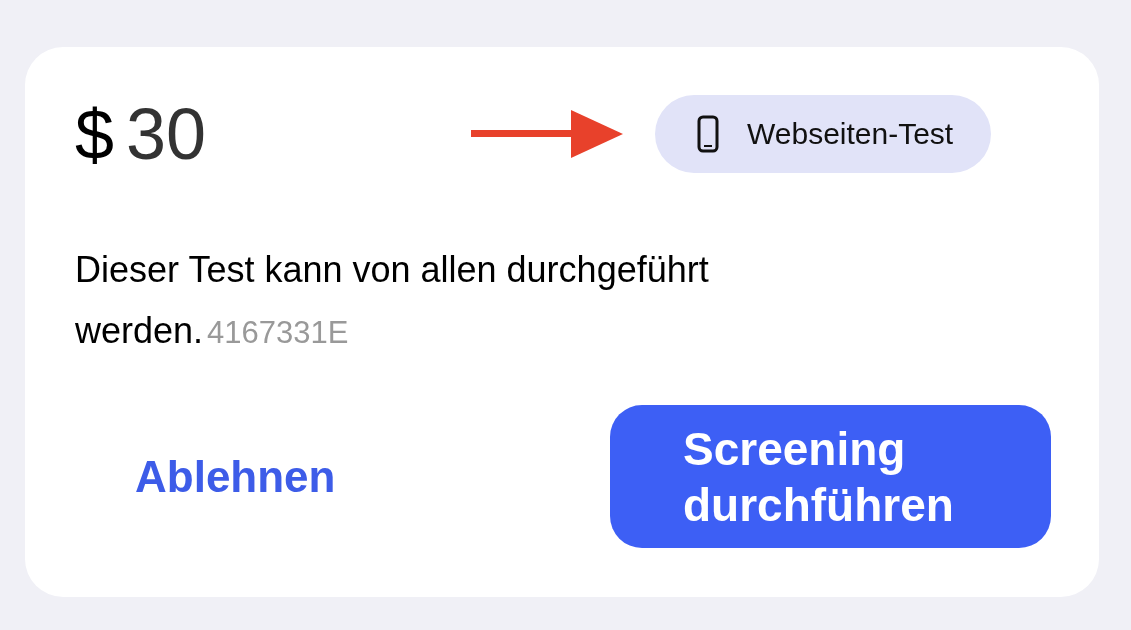  I want to click on decline-button: Ablehnen, so click(272, 476).